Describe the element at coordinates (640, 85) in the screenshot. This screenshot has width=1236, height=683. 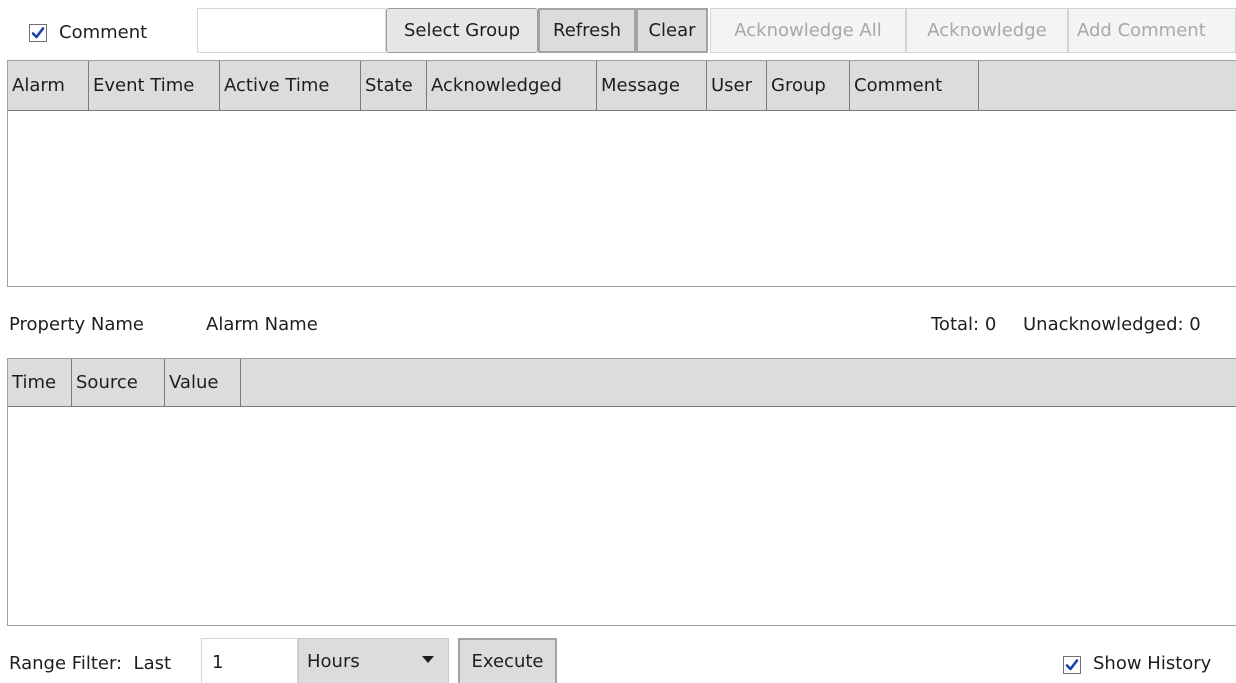
I see `column-header-label: Message` at that location.